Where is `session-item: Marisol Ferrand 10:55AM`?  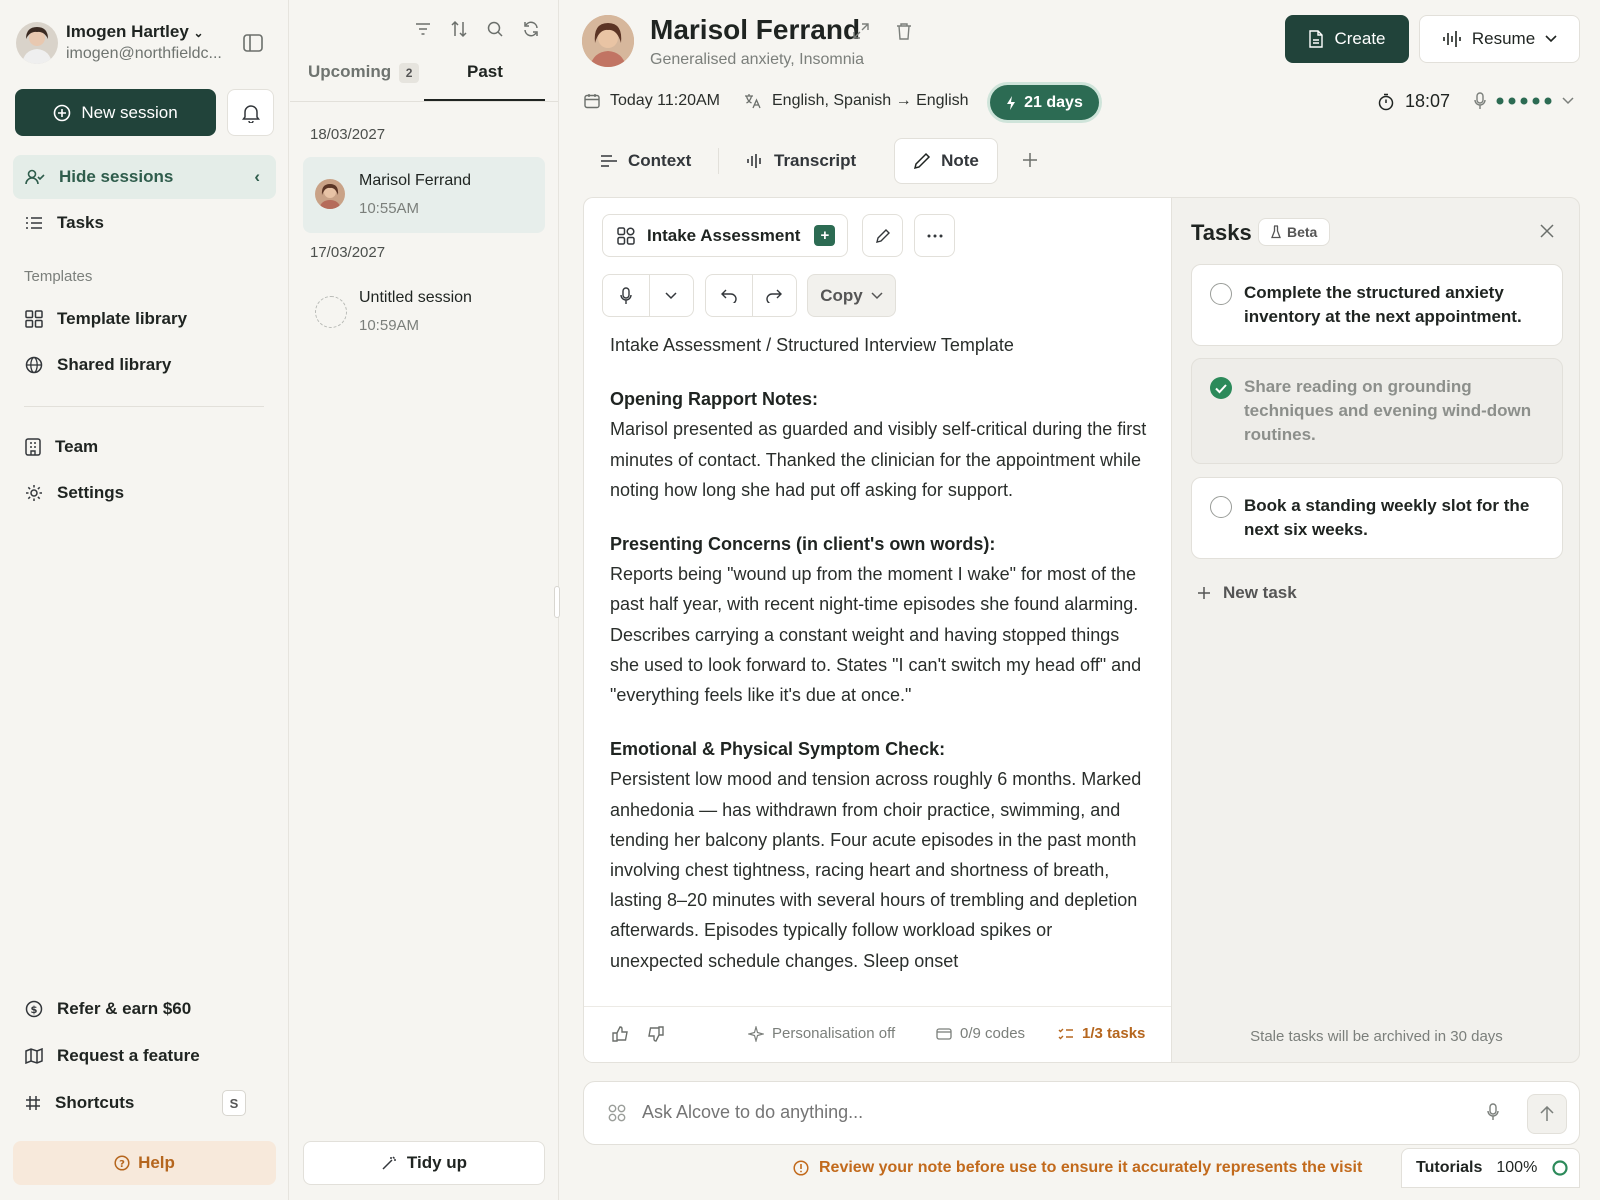 session-item: Marisol Ferrand 10:55AM is located at coordinates (424, 195).